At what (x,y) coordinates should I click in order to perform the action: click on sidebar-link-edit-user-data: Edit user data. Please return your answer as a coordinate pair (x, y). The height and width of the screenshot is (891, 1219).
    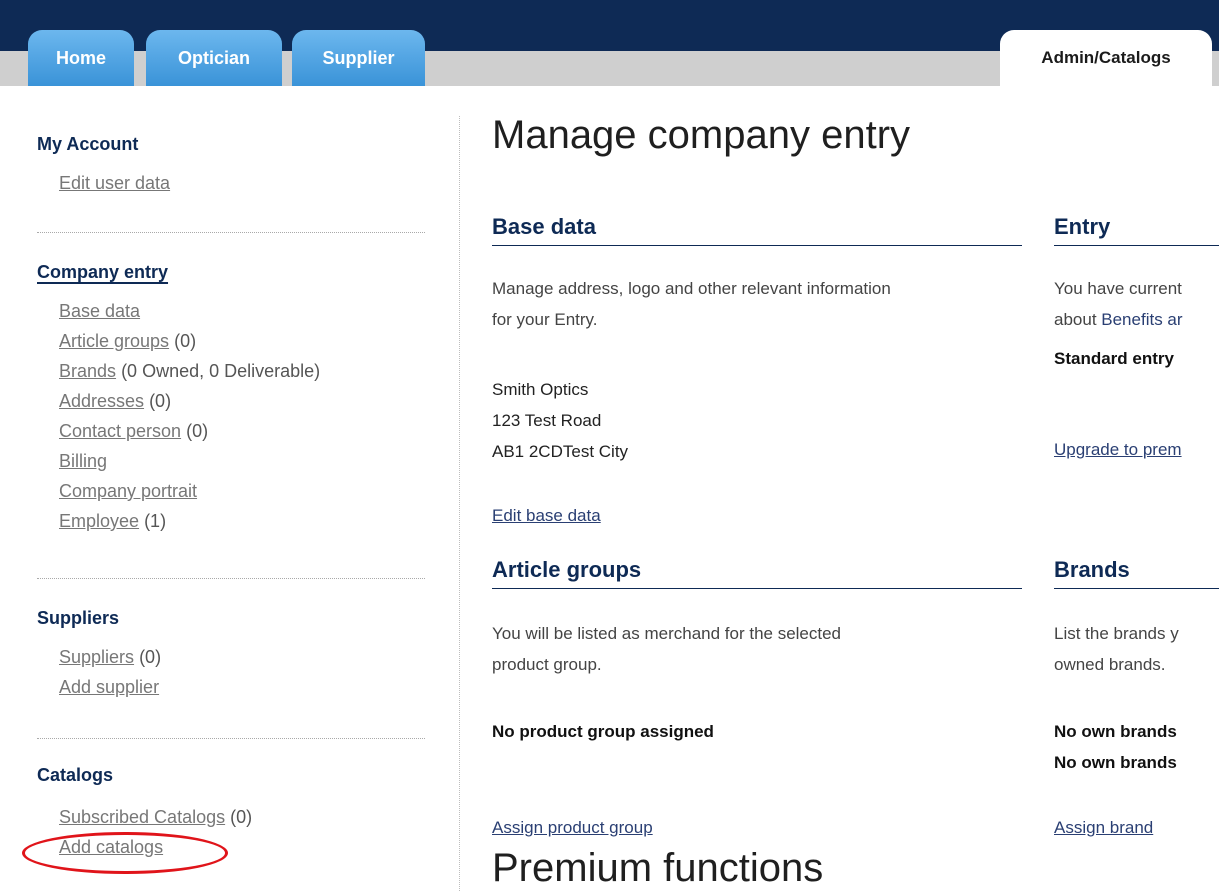
    Looking at the image, I should click on (114, 183).